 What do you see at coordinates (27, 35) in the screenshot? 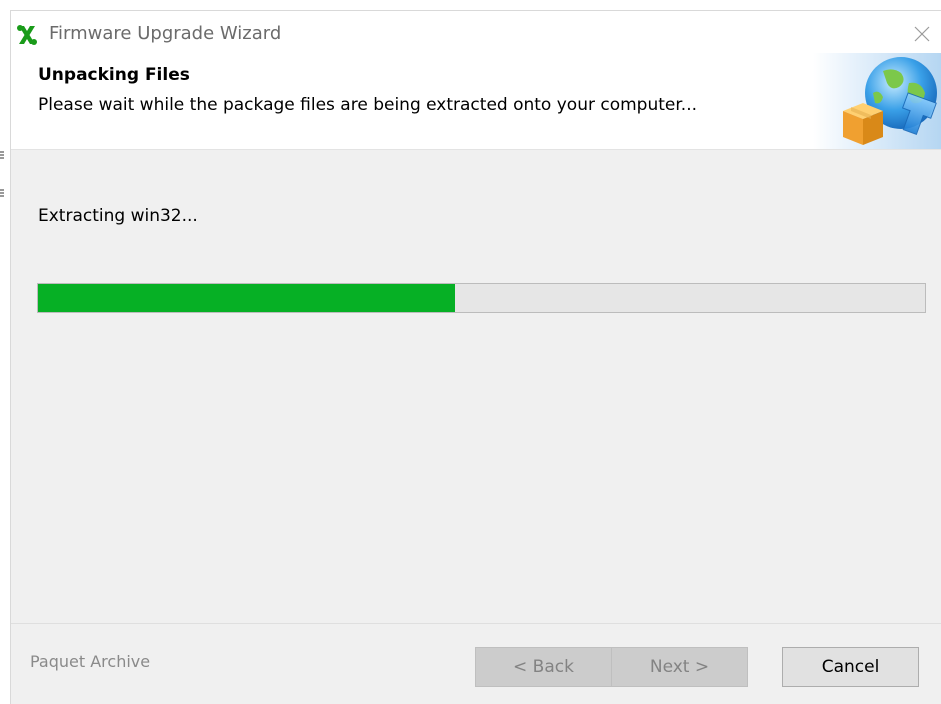
I see `green-tools-icon` at bounding box center [27, 35].